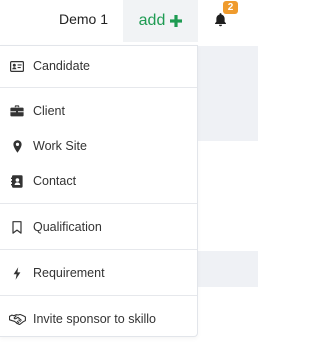 The image size is (320, 343). I want to click on bell-icon, so click(220, 20).